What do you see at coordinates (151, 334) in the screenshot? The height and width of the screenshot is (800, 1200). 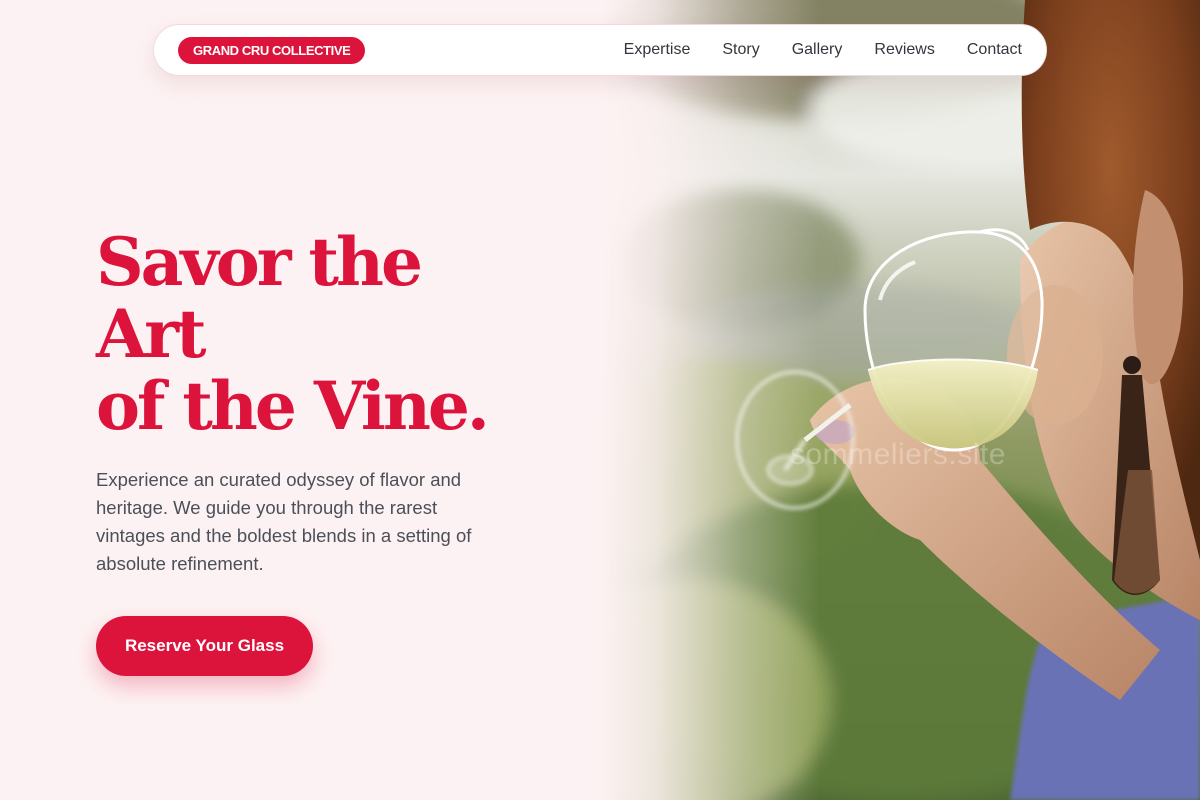 I see `headline-line-2: Art` at bounding box center [151, 334].